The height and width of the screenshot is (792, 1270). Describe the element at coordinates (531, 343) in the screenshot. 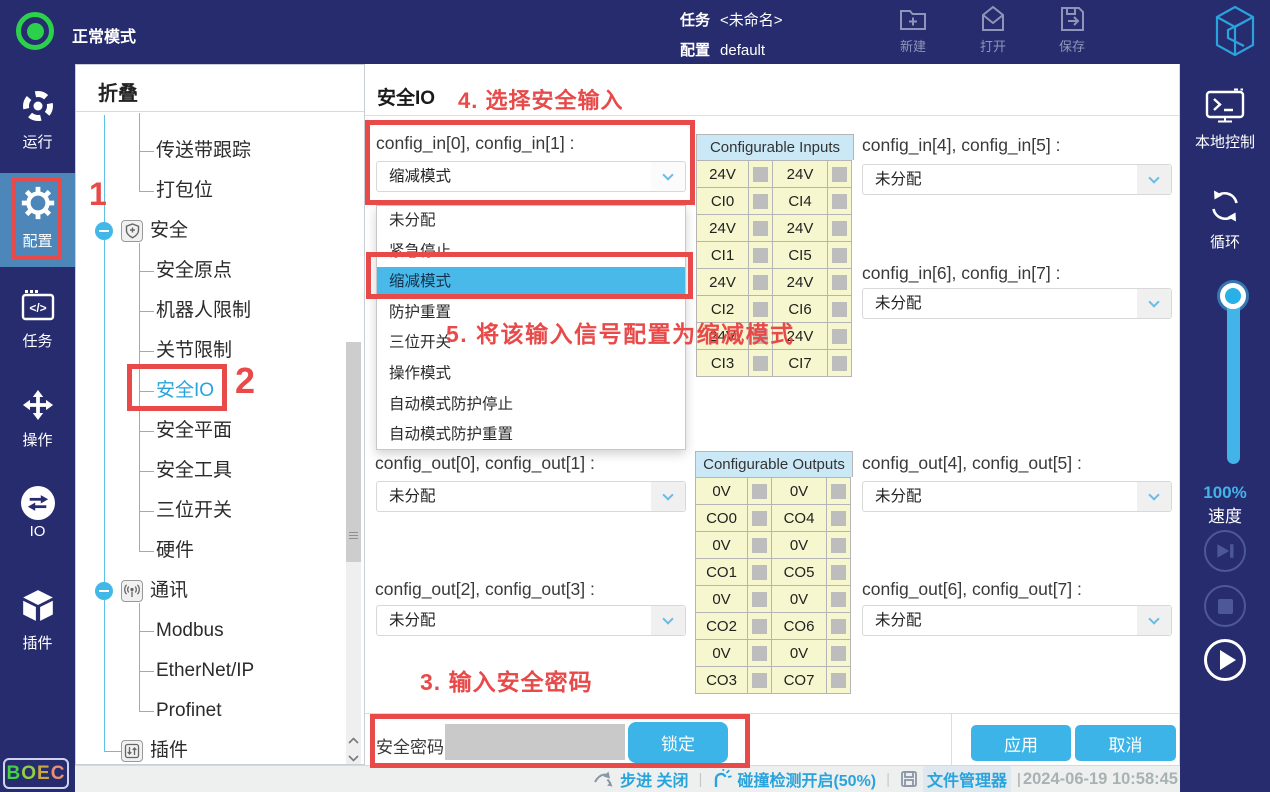

I see `dropdown-option: 三位开关` at that location.